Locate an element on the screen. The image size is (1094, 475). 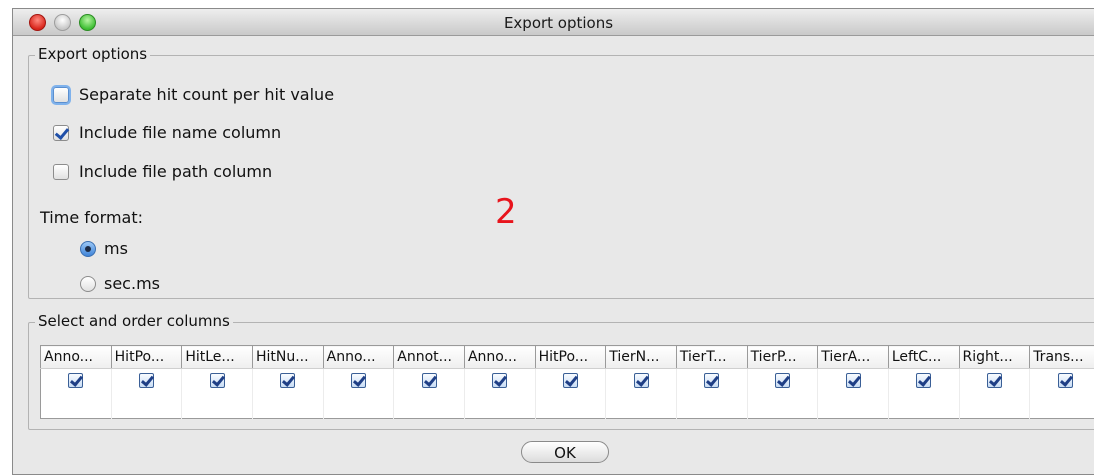
time-format-ms-label: ms is located at coordinates (116, 248).